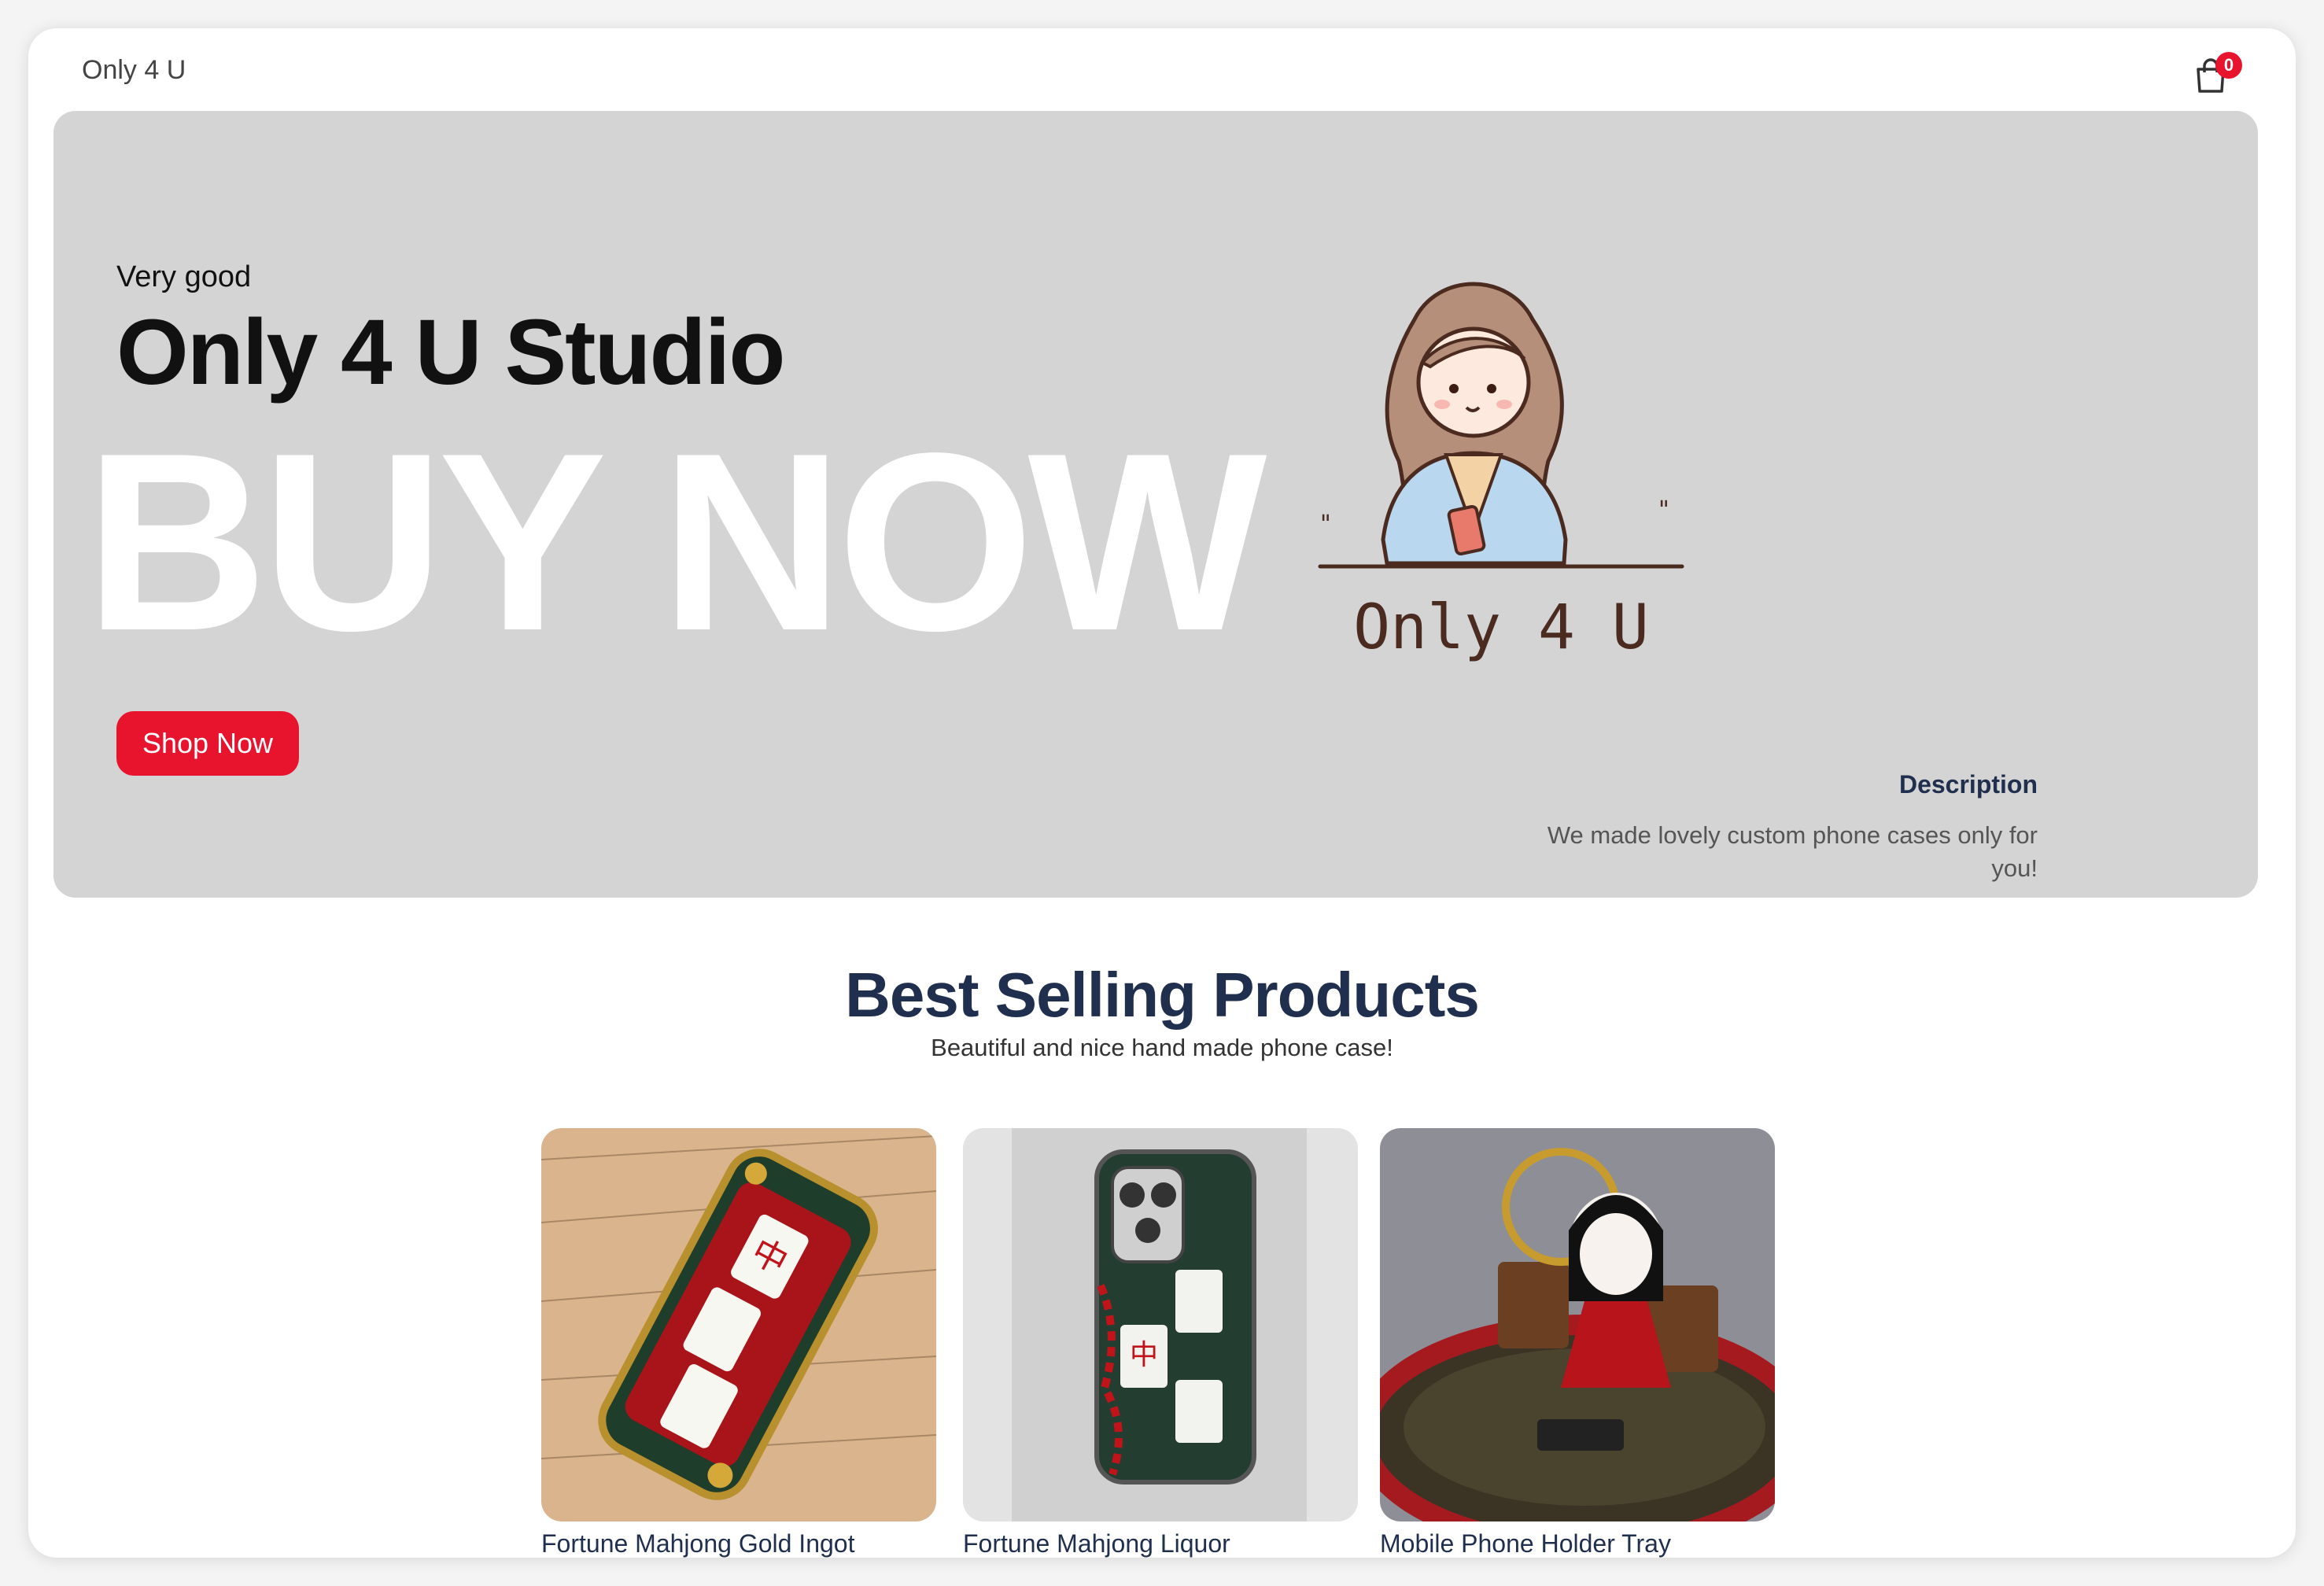 This screenshot has width=2324, height=1586. What do you see at coordinates (1501, 473) in the screenshot?
I see `studio-girl-illustration: " " Only 4 U` at bounding box center [1501, 473].